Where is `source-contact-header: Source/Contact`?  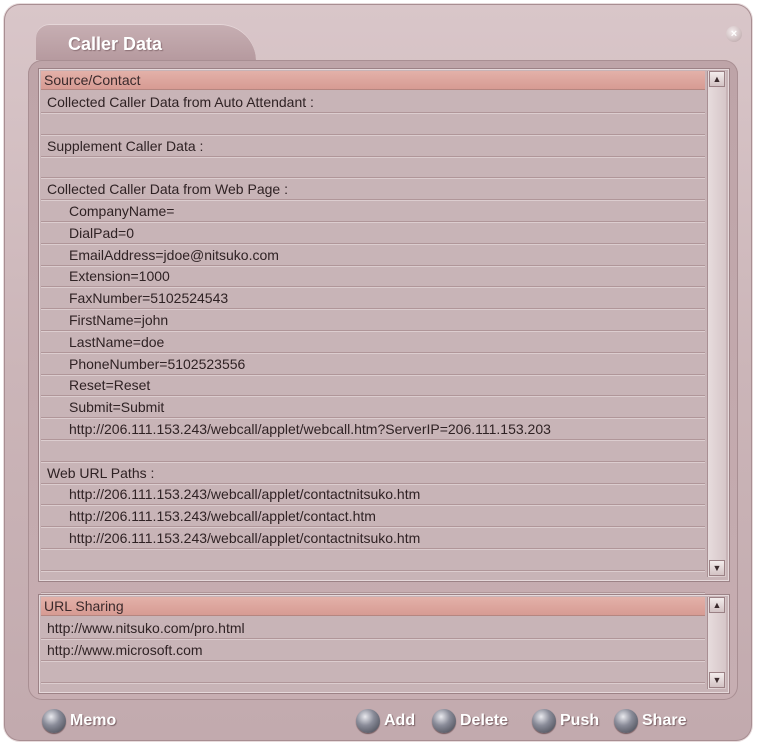
source-contact-header: Source/Contact is located at coordinates (373, 80).